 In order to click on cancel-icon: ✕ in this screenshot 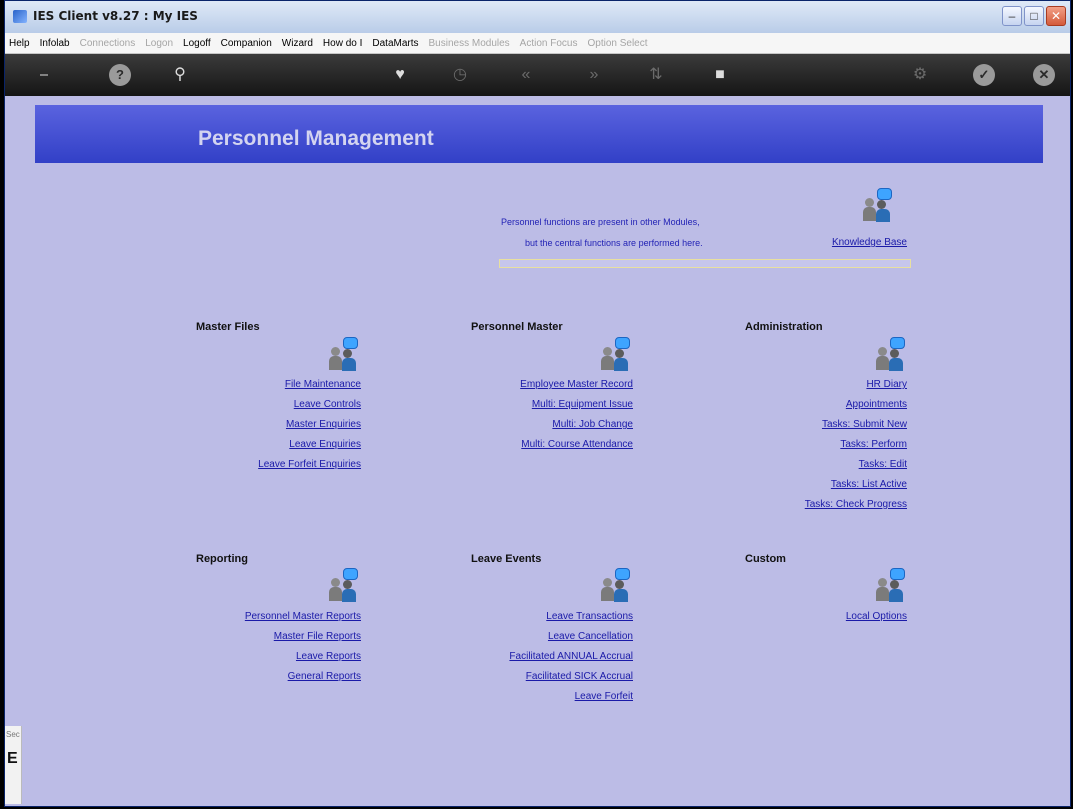, I will do `click(1044, 75)`.